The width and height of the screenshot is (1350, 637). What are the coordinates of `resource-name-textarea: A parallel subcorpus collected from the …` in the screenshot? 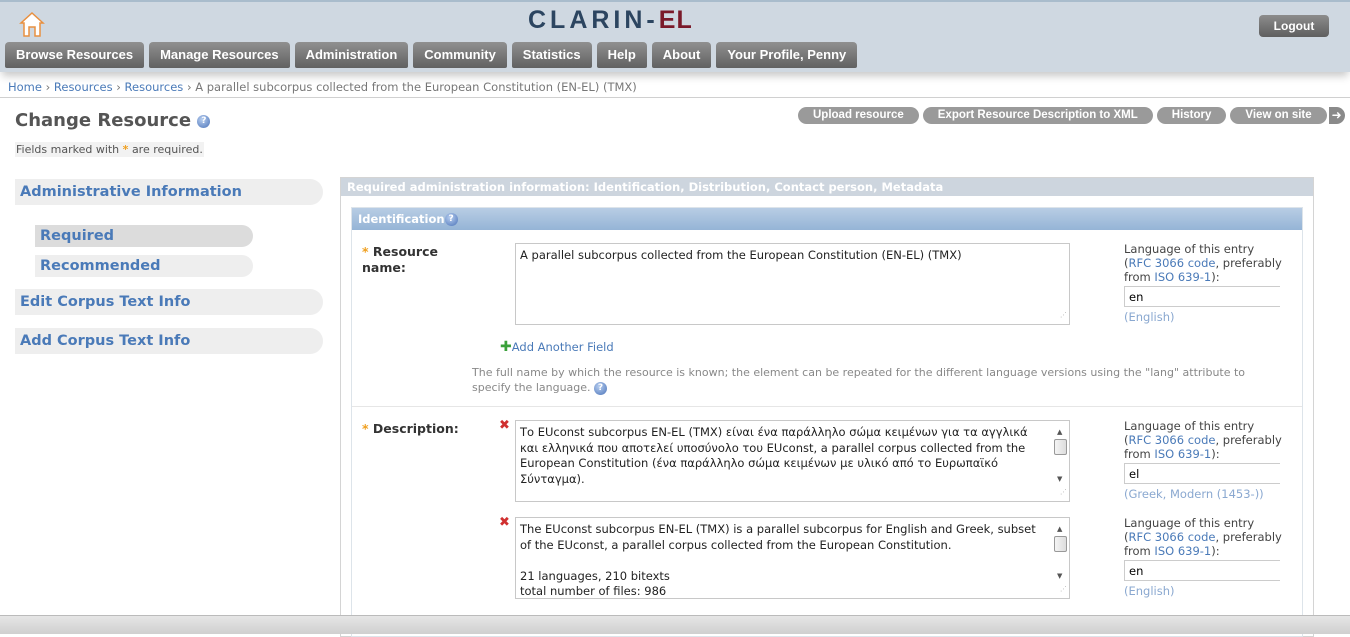 It's located at (792, 284).